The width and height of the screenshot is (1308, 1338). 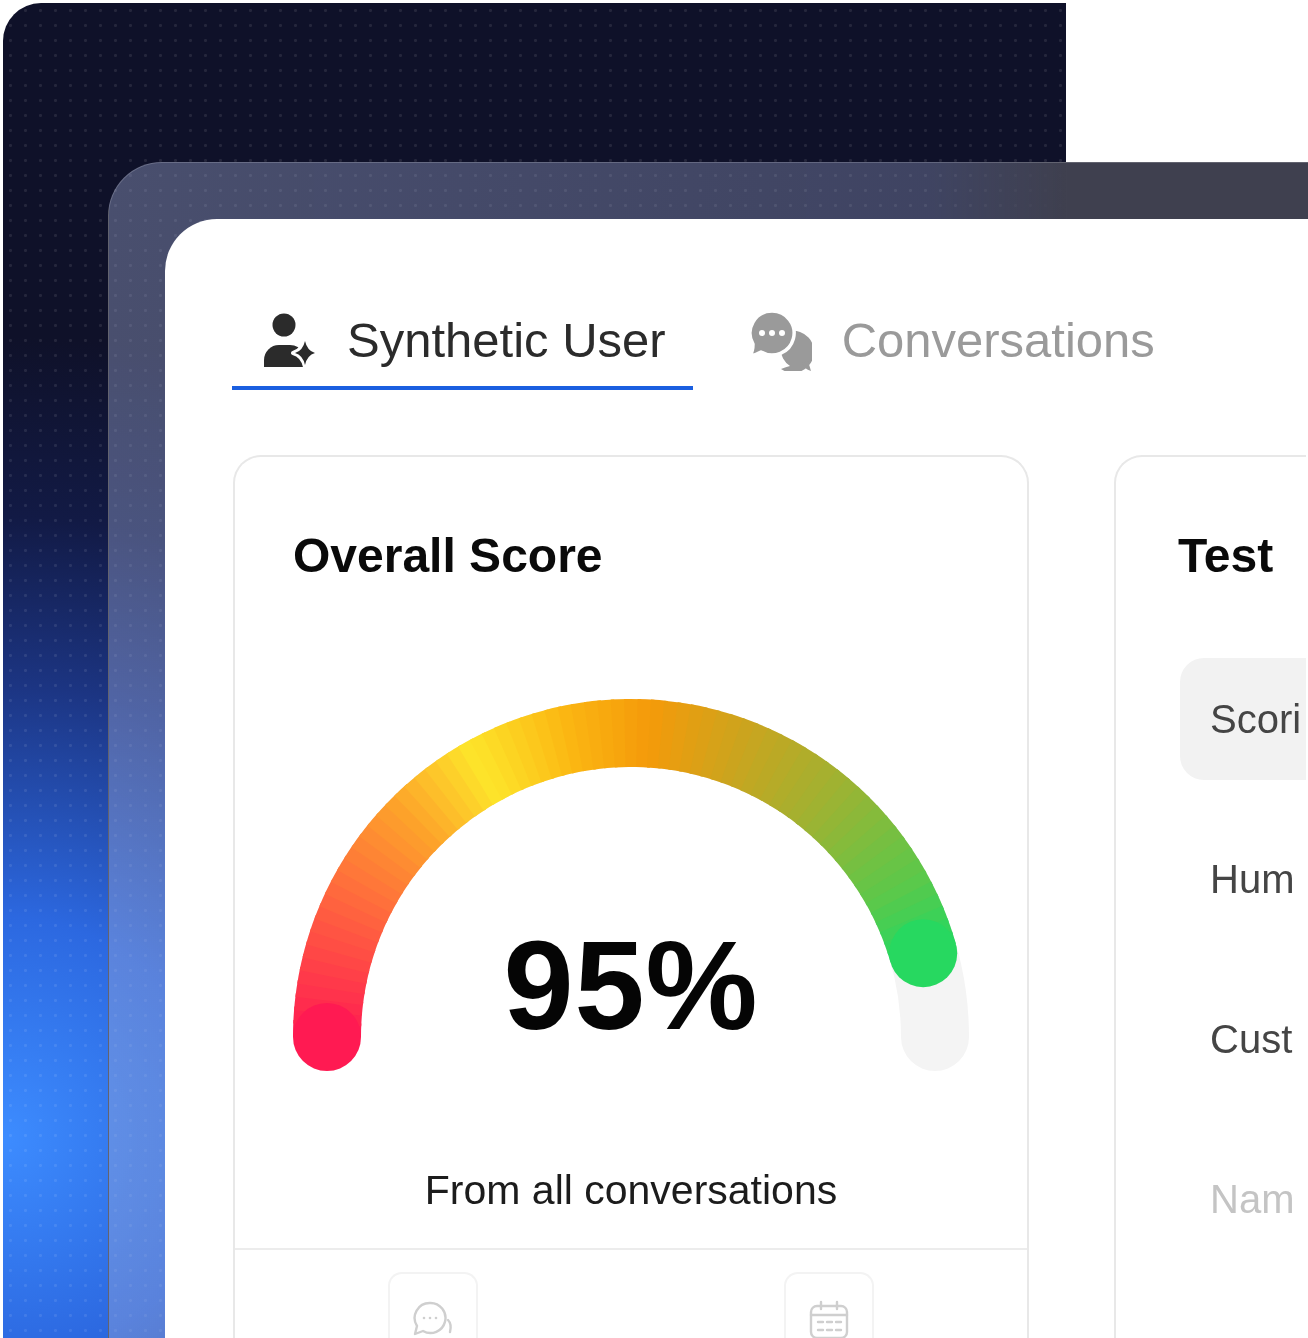 I want to click on tab: Synthetic User, so click(x=462, y=351).